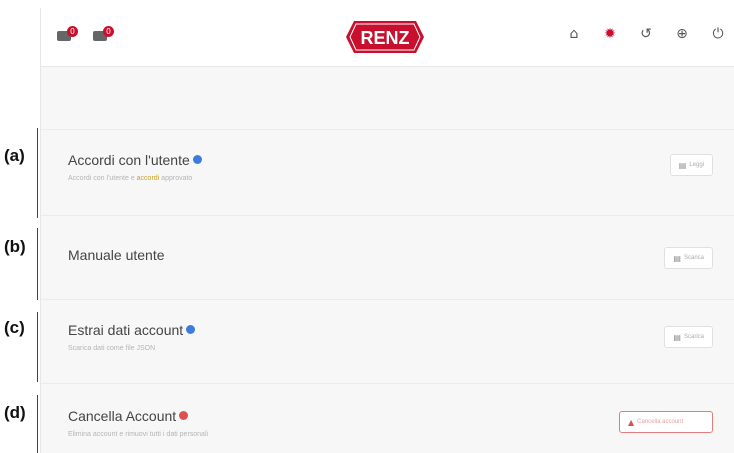  I want to click on delete-account-button: ▲ Cancella account, so click(666, 422).